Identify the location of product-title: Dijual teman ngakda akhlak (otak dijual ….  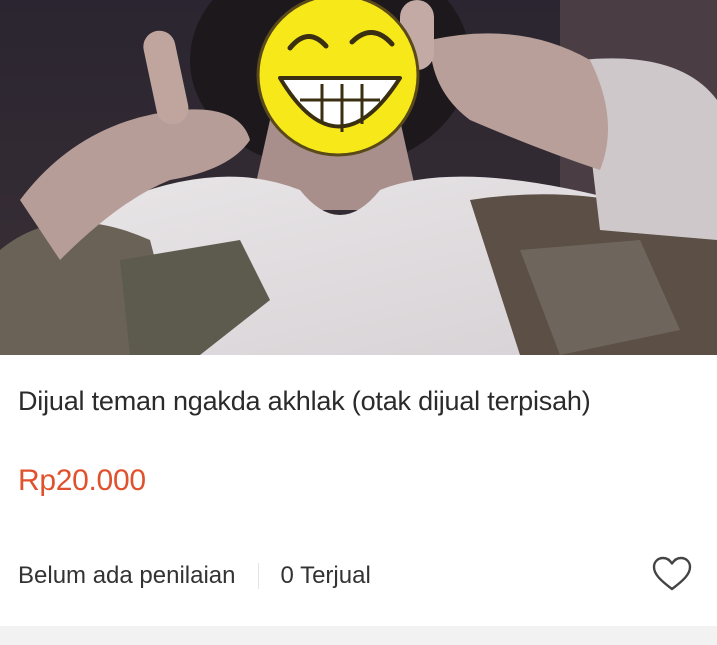
(304, 401).